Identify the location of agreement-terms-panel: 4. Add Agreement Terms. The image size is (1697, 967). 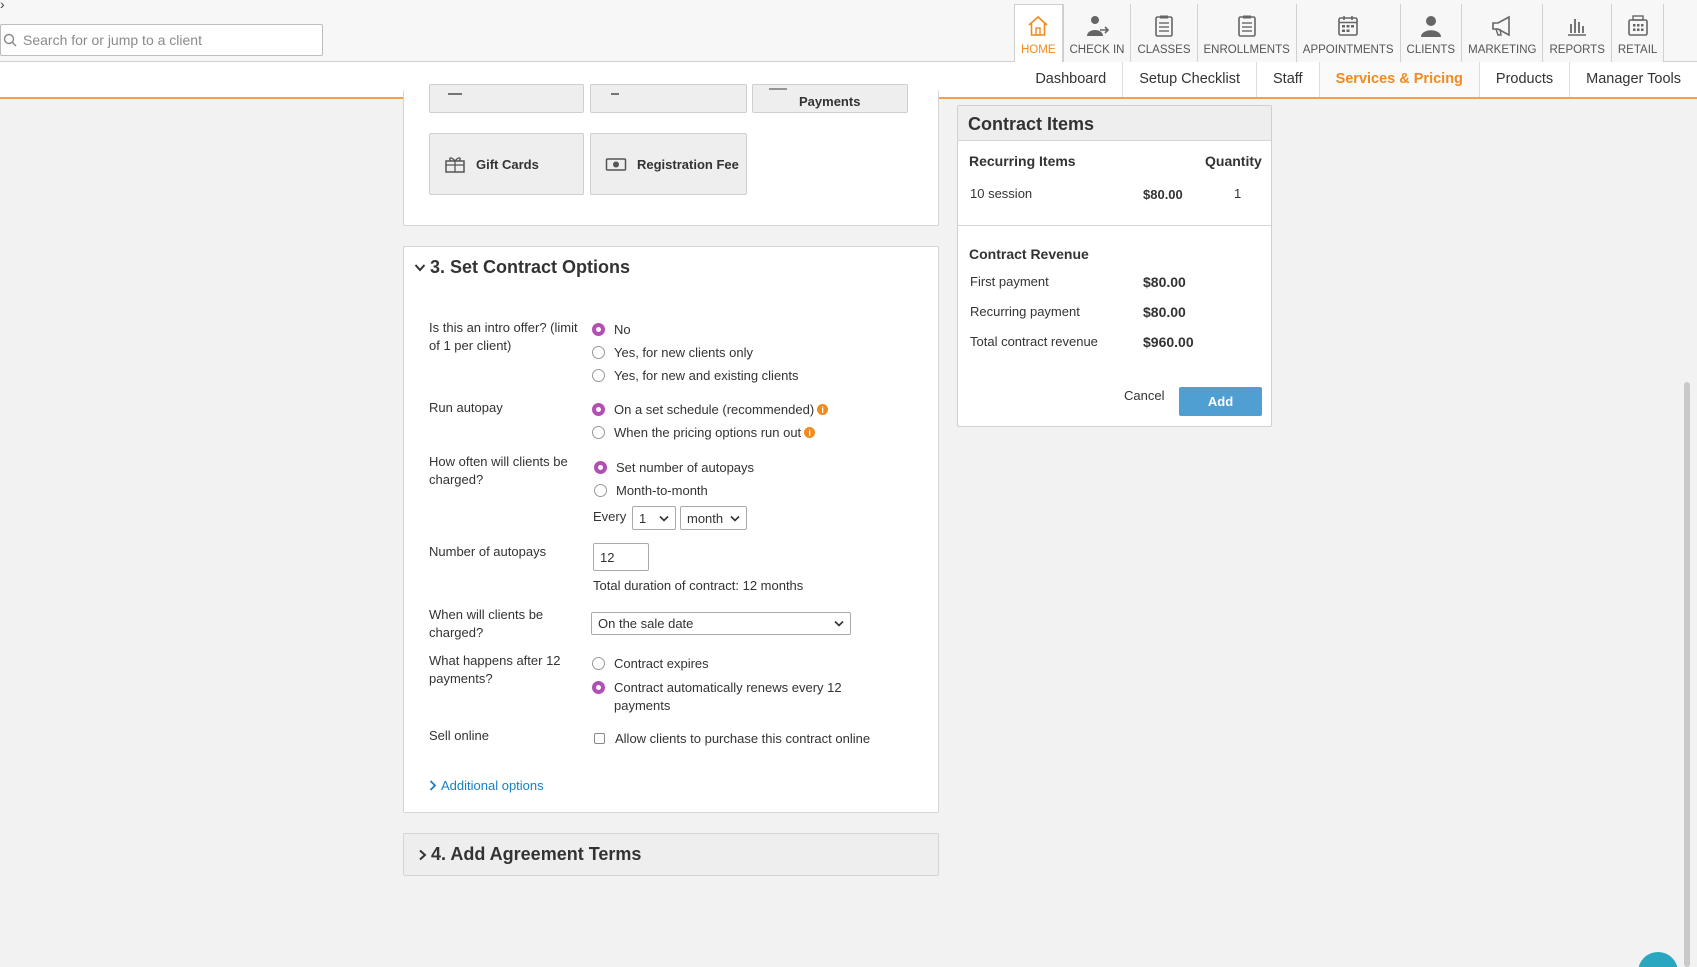
(671, 854).